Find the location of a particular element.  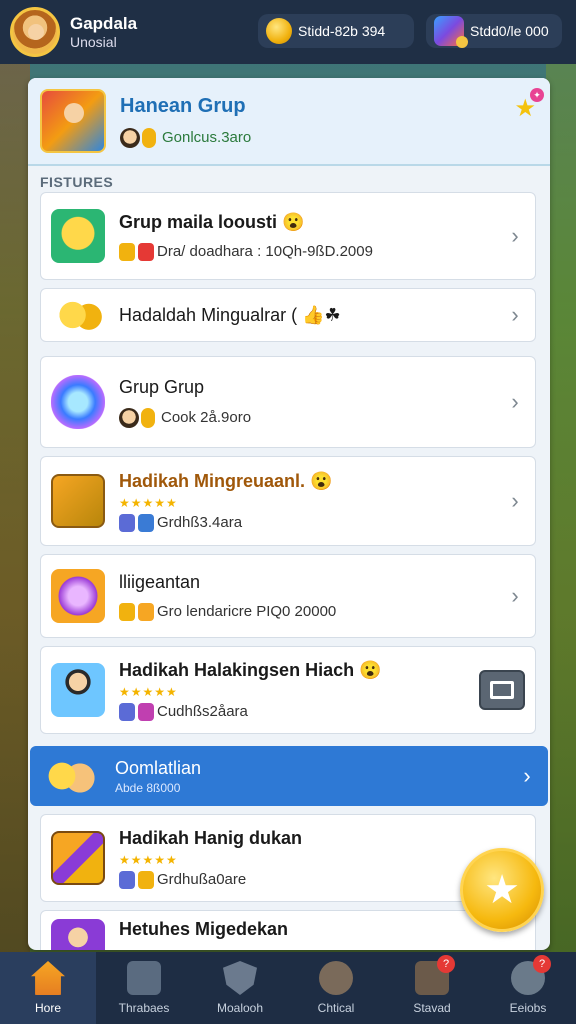

player-avatar is located at coordinates (35, 32).